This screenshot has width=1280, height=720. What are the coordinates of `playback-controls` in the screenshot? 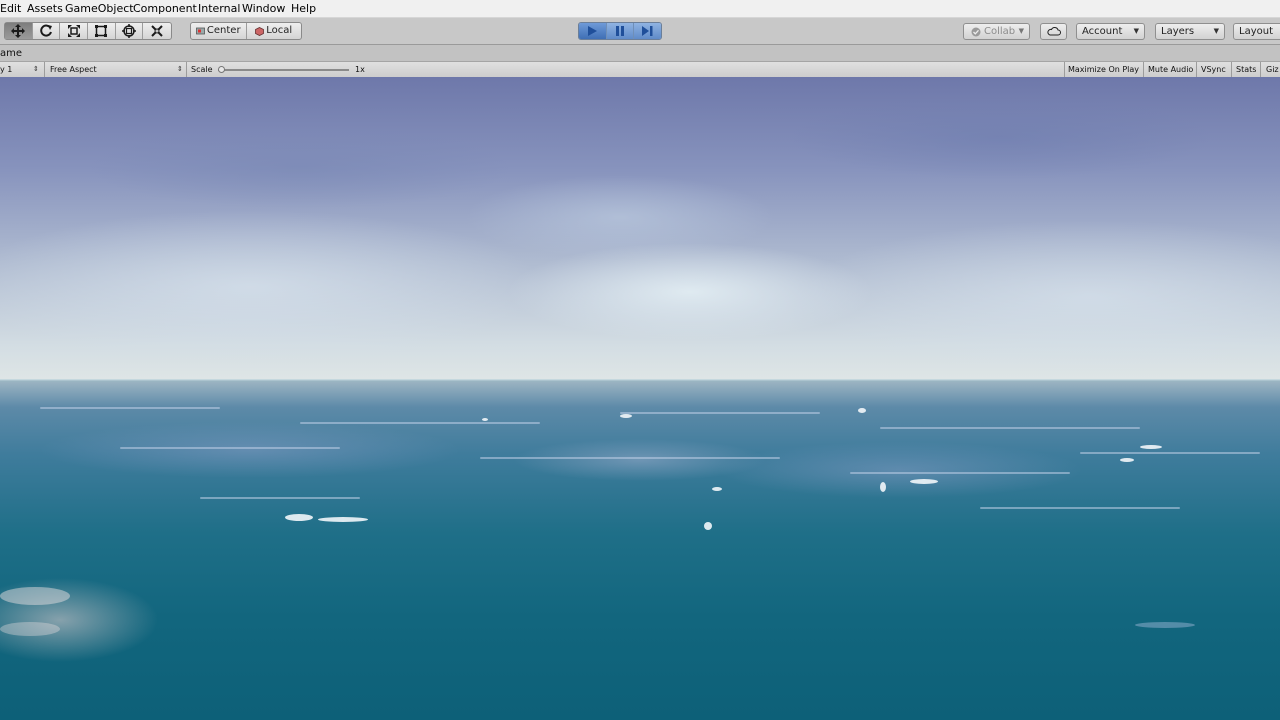 It's located at (620, 31).